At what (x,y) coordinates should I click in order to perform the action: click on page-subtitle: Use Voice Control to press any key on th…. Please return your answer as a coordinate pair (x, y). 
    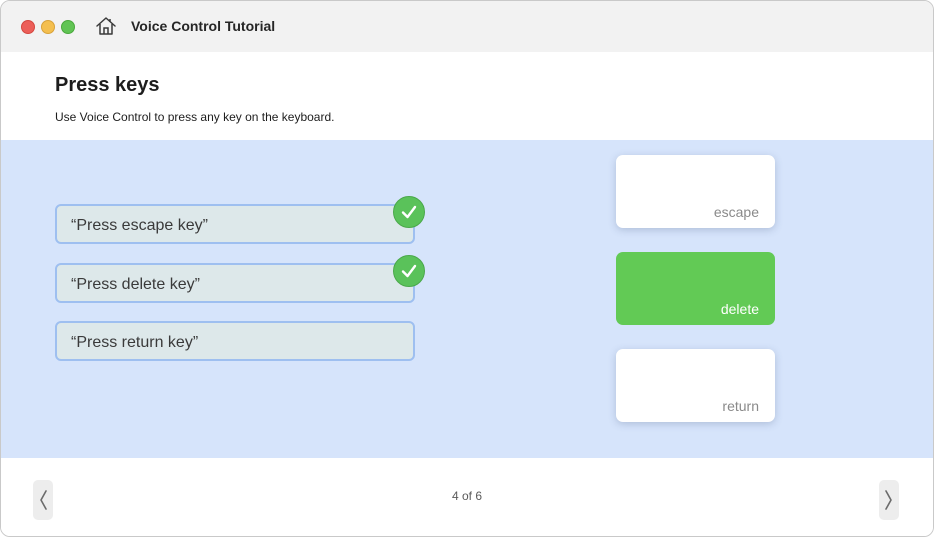
    Looking at the image, I should click on (195, 117).